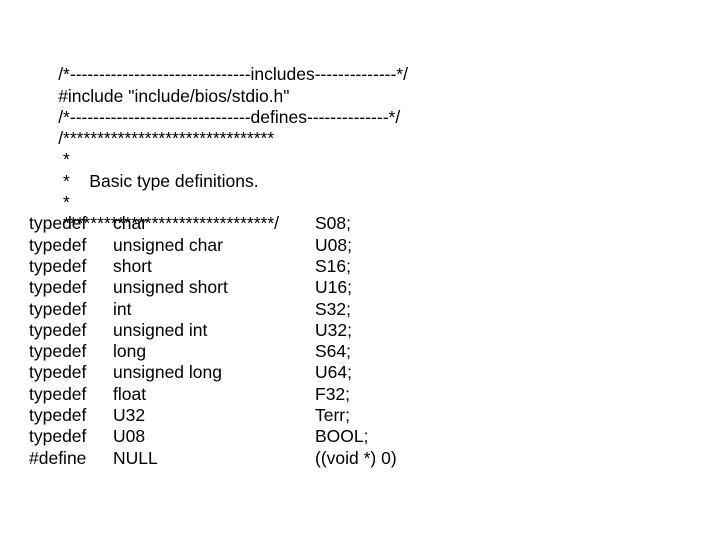 Image resolution: width=720 pixels, height=540 pixels. Describe the element at coordinates (333, 372) in the screenshot. I see `declaration-alias: U64;` at that location.